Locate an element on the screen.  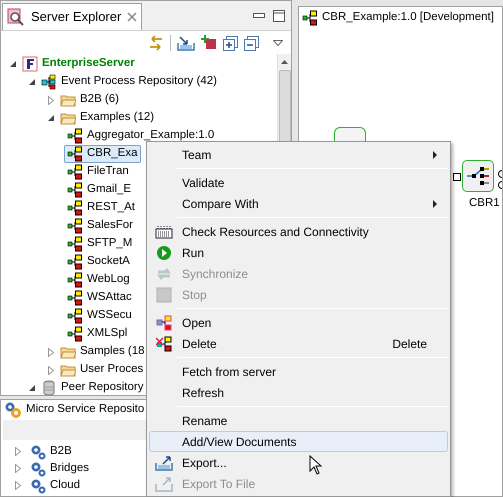
explorer-tab: Server Explorer is located at coordinates (72, 16).